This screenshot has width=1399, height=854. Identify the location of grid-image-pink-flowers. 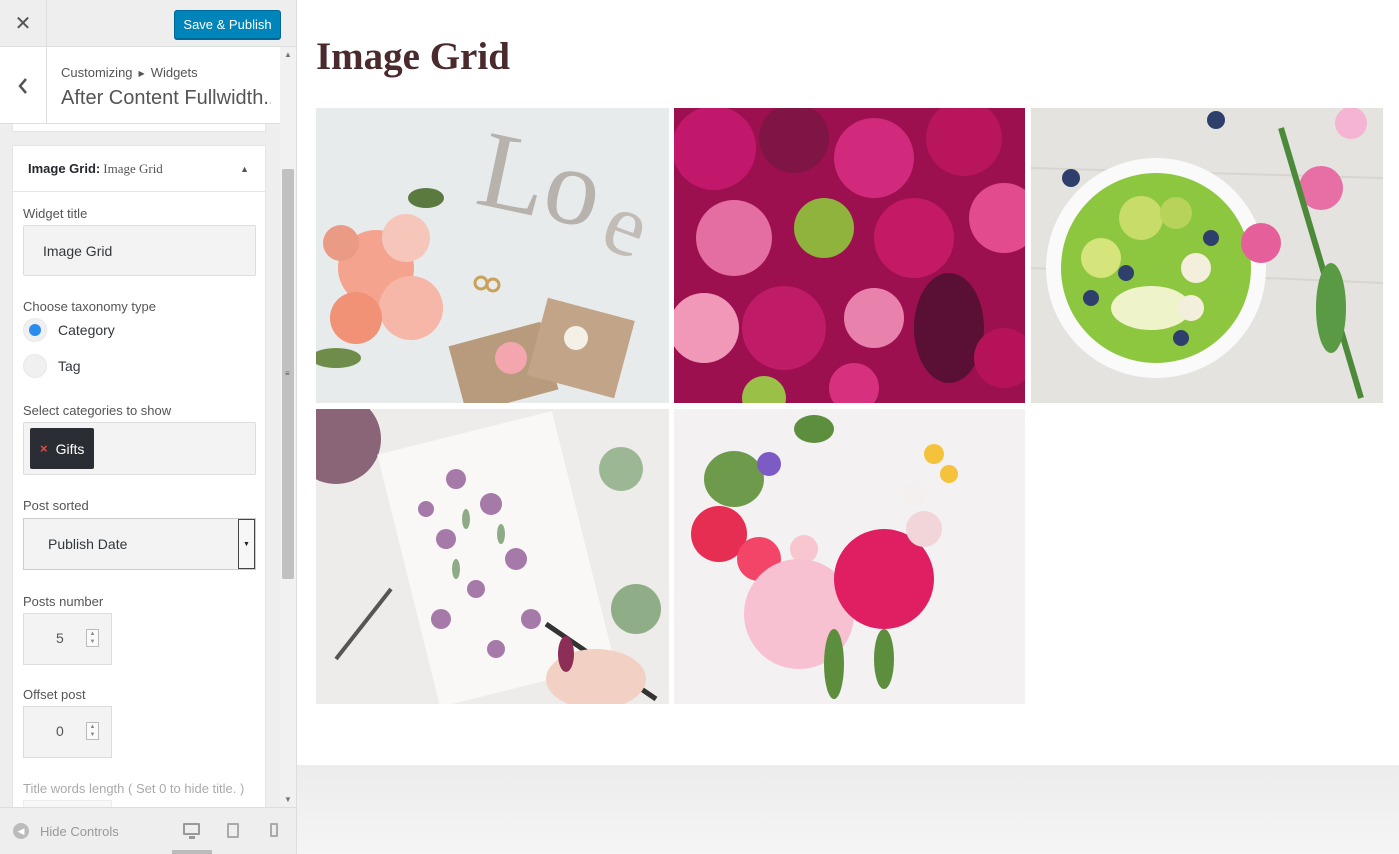
(849, 255).